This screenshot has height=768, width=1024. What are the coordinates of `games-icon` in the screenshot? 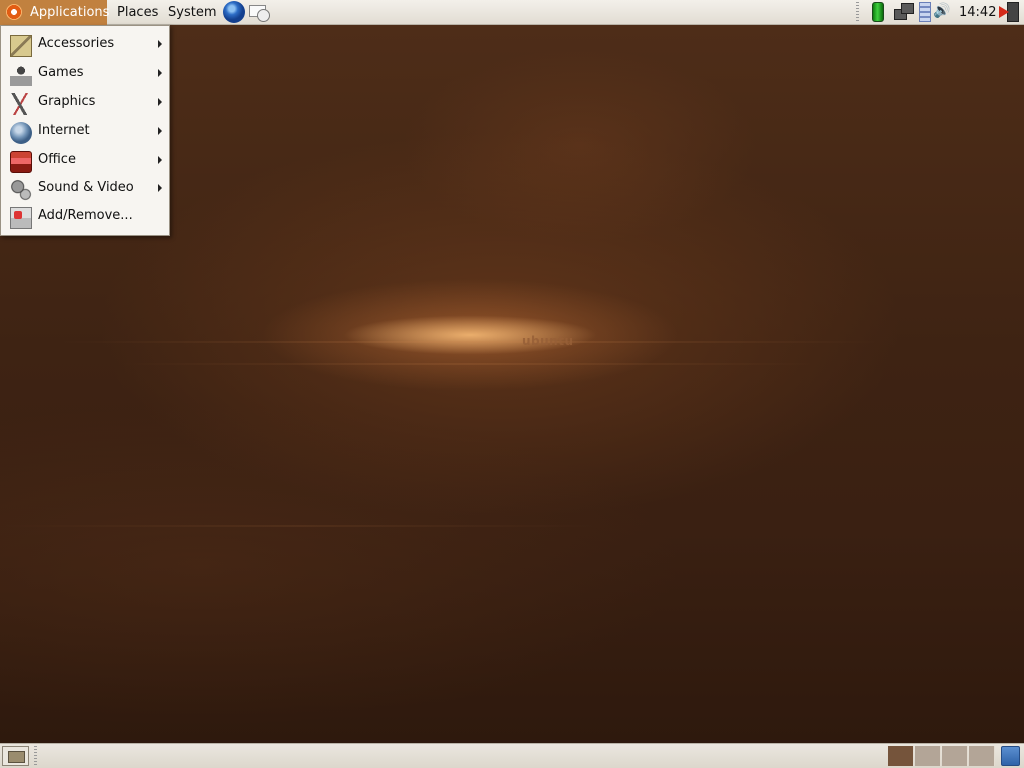 It's located at (21, 75).